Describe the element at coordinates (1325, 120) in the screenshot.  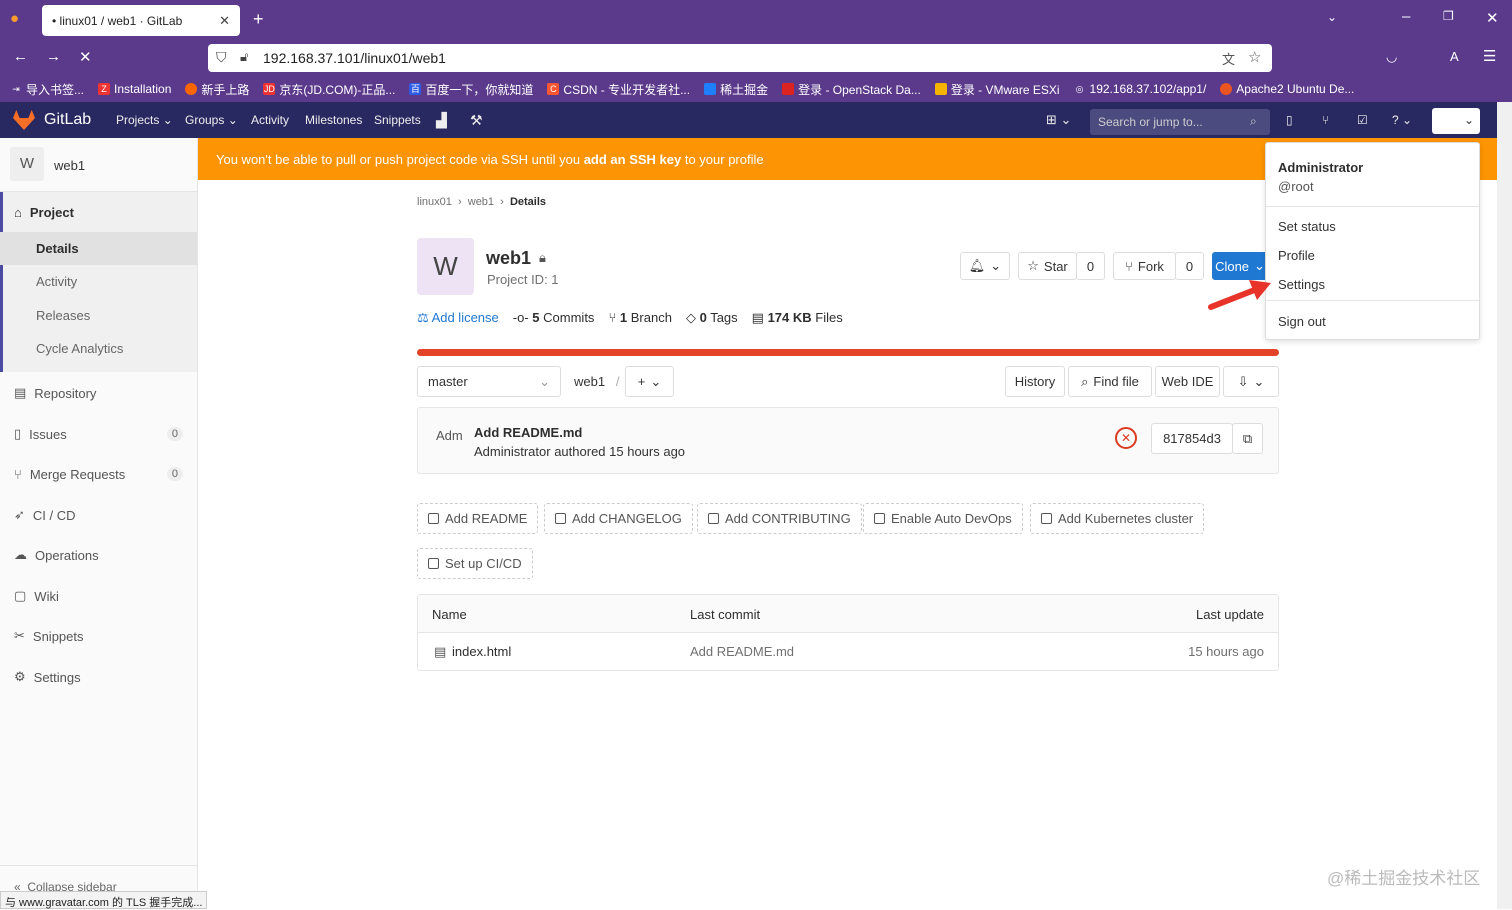
I see `merge-request-icon: ⑂` at that location.